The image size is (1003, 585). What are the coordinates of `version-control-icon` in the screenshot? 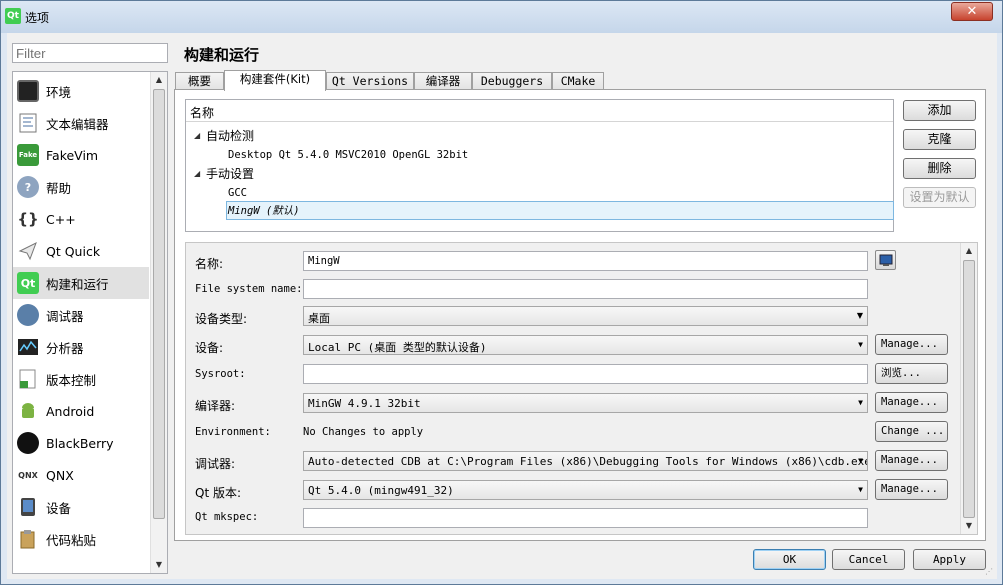 It's located at (28, 379).